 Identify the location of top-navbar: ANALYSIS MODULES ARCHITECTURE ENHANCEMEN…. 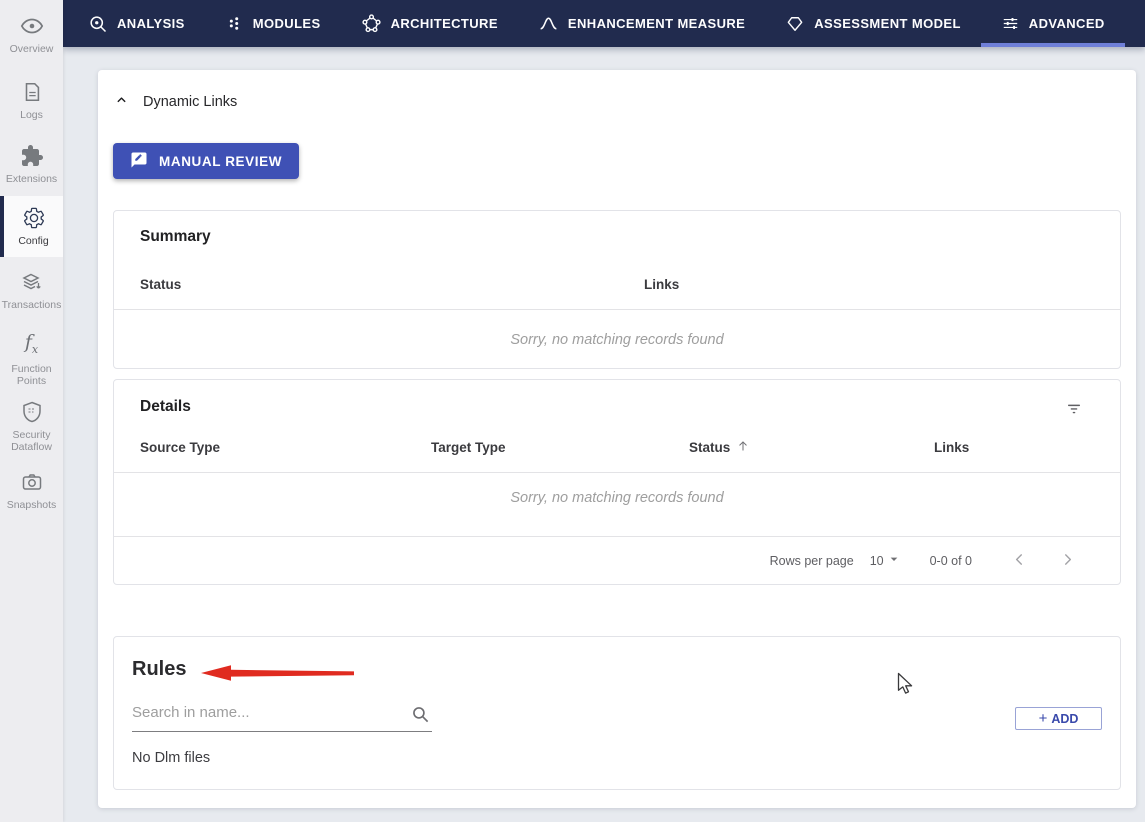
(604, 23).